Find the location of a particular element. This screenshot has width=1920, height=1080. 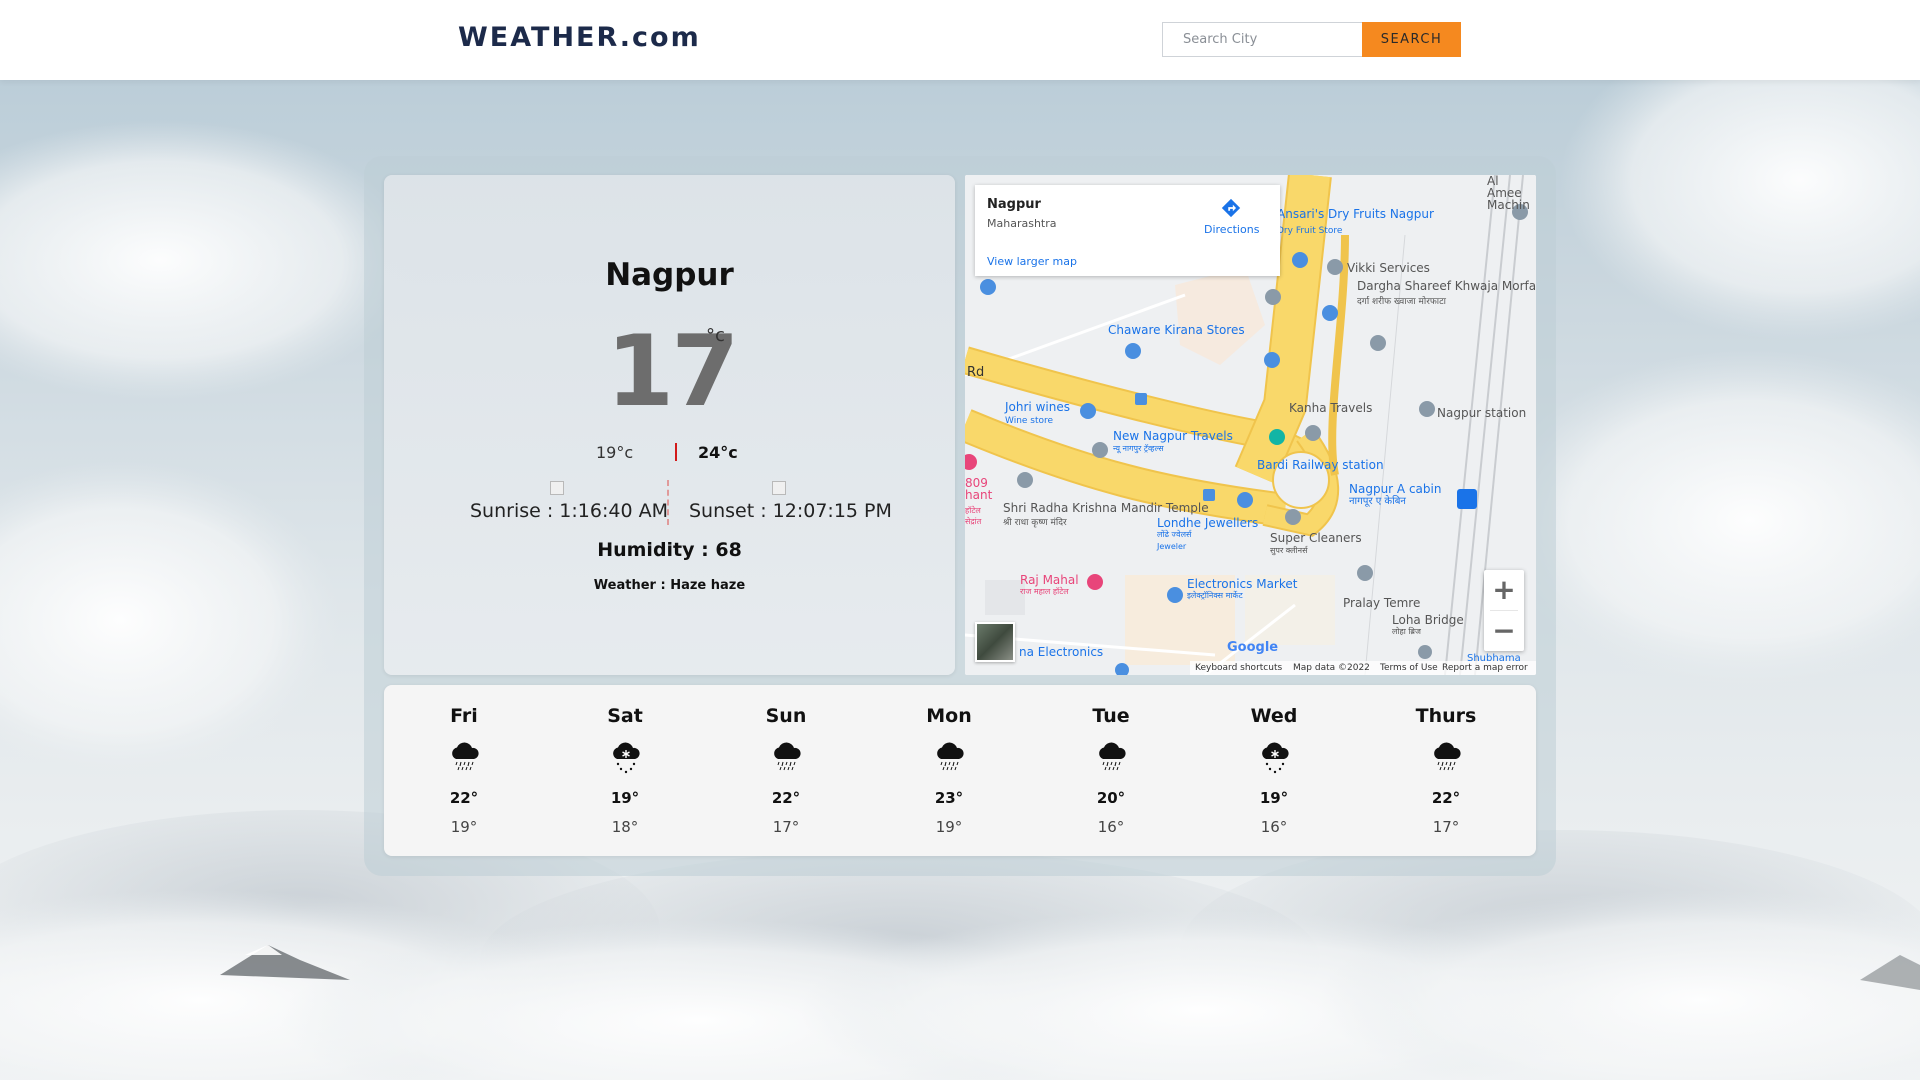

temperature-unit: °c is located at coordinates (715, 335).